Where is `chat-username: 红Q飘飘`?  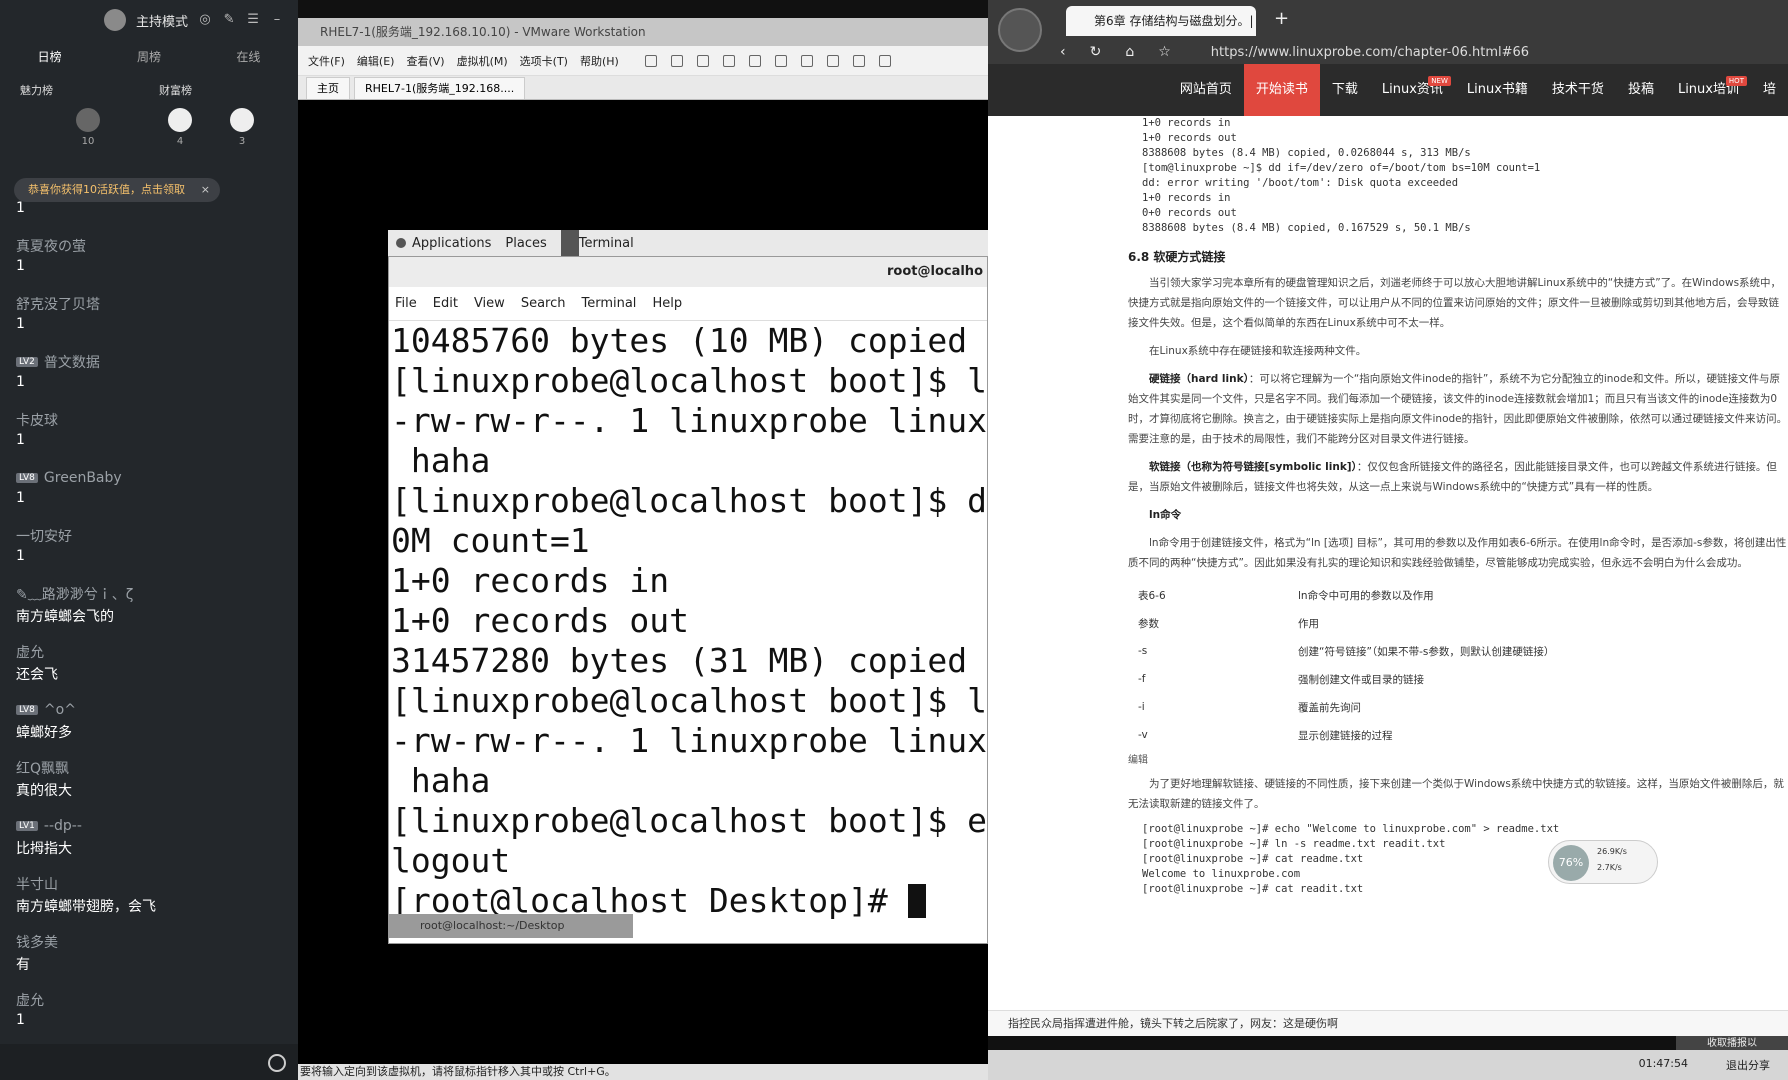 chat-username: 红Q飘飘 is located at coordinates (42, 768).